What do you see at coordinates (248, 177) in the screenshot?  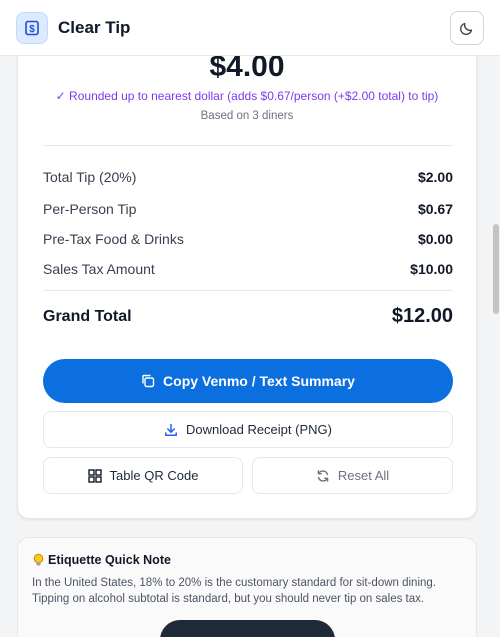 I see `breakdown-row-total-tip: Total Tip (20%) $2.00` at bounding box center [248, 177].